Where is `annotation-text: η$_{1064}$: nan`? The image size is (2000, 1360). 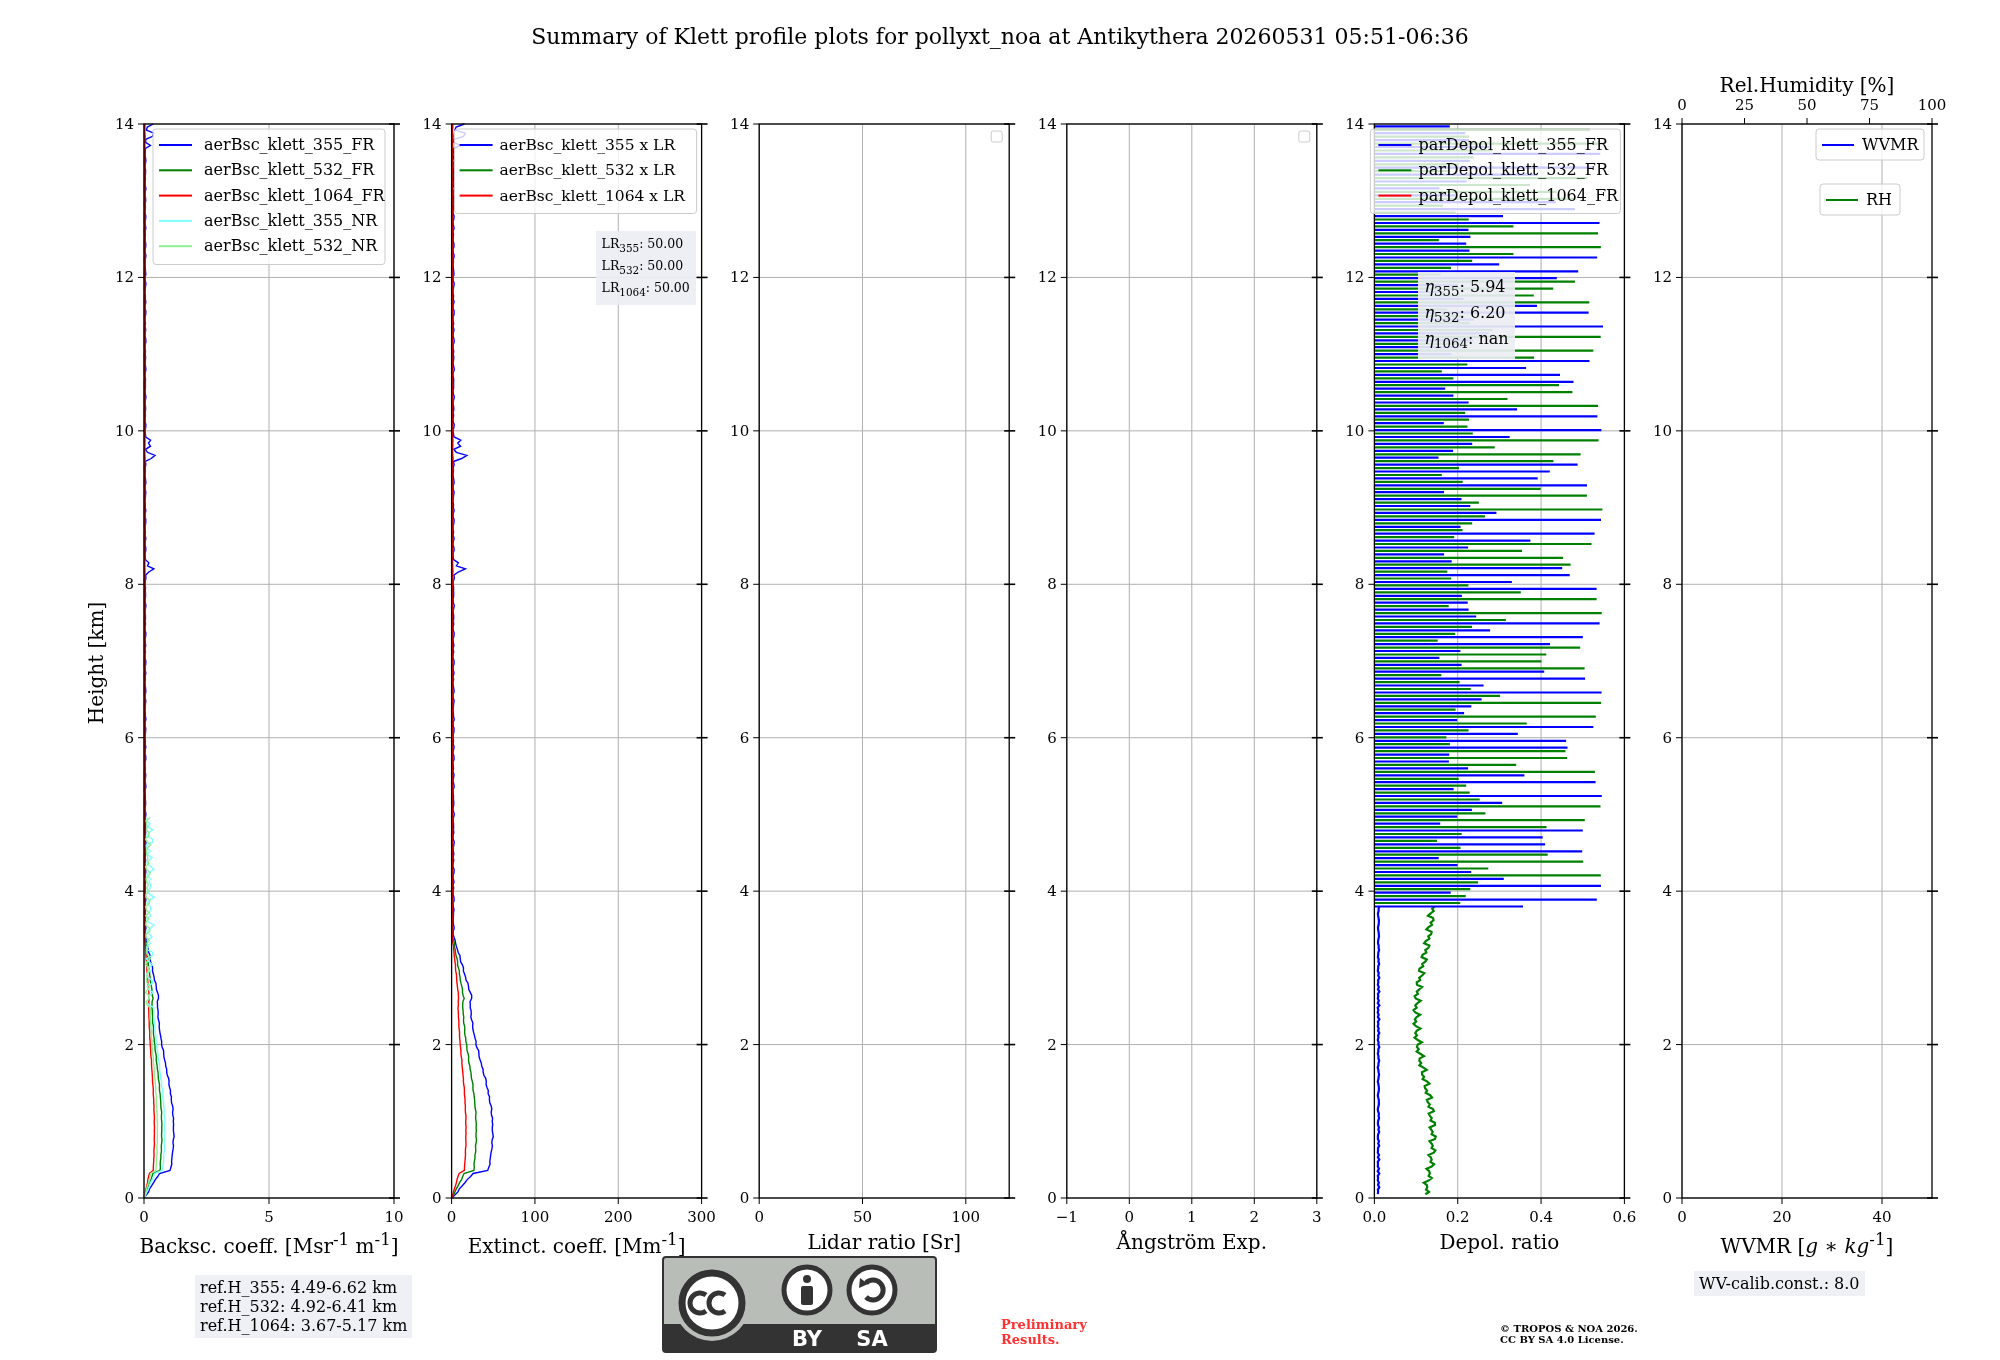
annotation-text: η$_{1064}$: nan is located at coordinates (1466, 341).